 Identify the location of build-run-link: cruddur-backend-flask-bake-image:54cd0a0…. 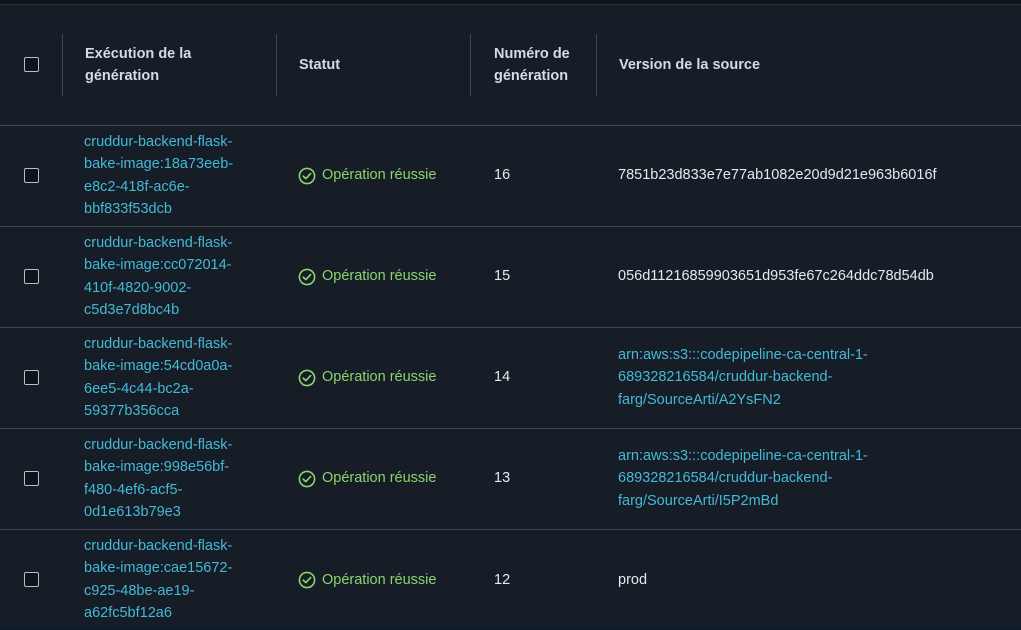
(169, 378).